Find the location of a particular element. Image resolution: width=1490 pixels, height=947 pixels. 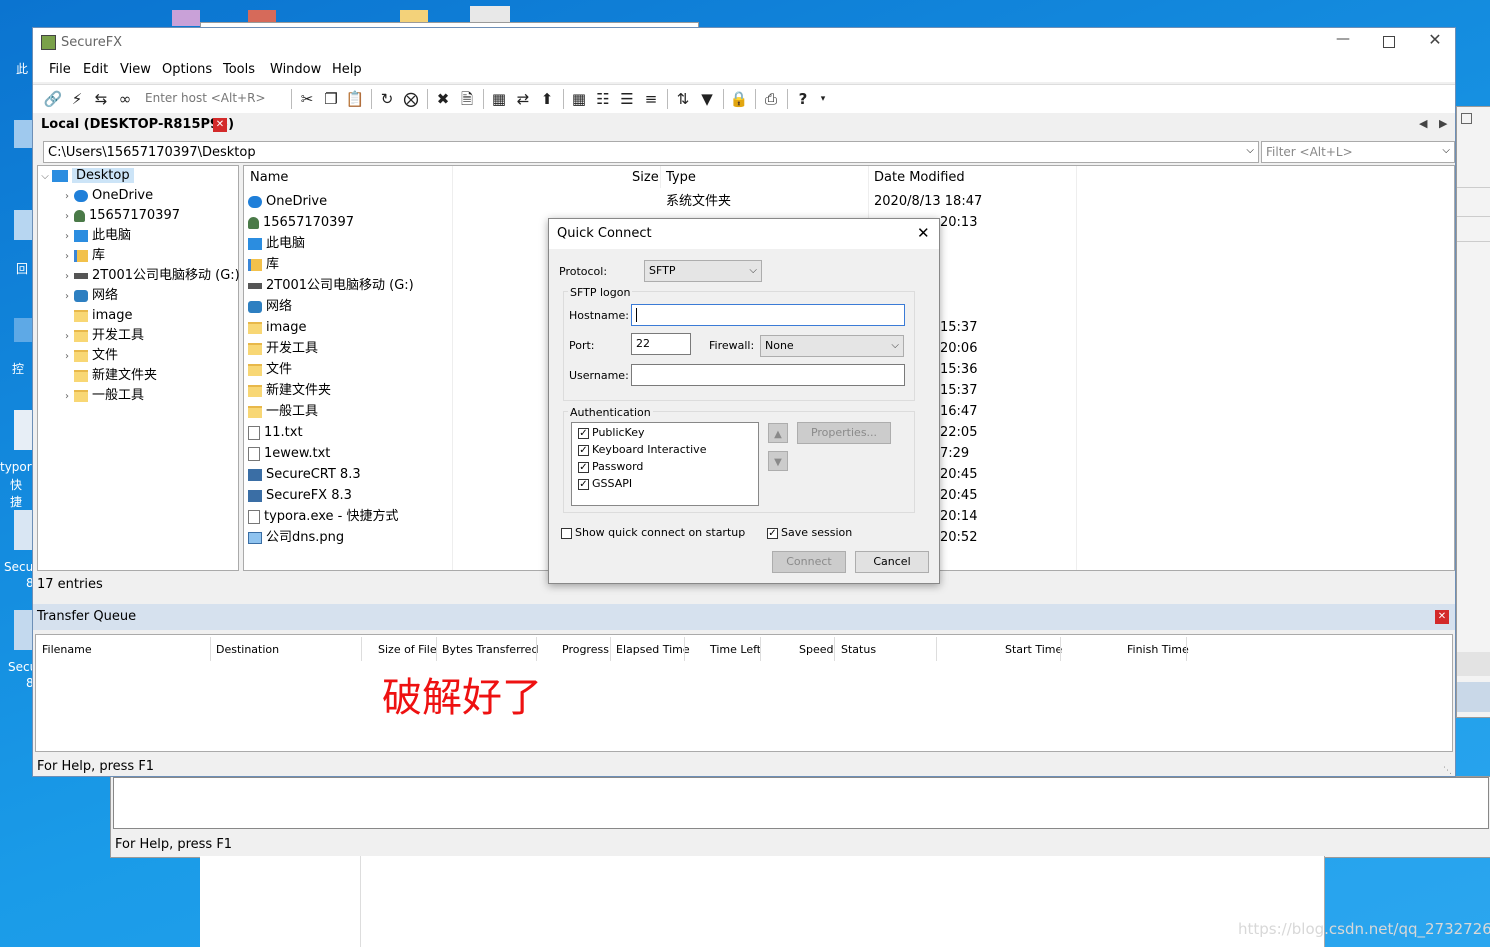

small-icons-view-icon: ☷ is located at coordinates (603, 99).